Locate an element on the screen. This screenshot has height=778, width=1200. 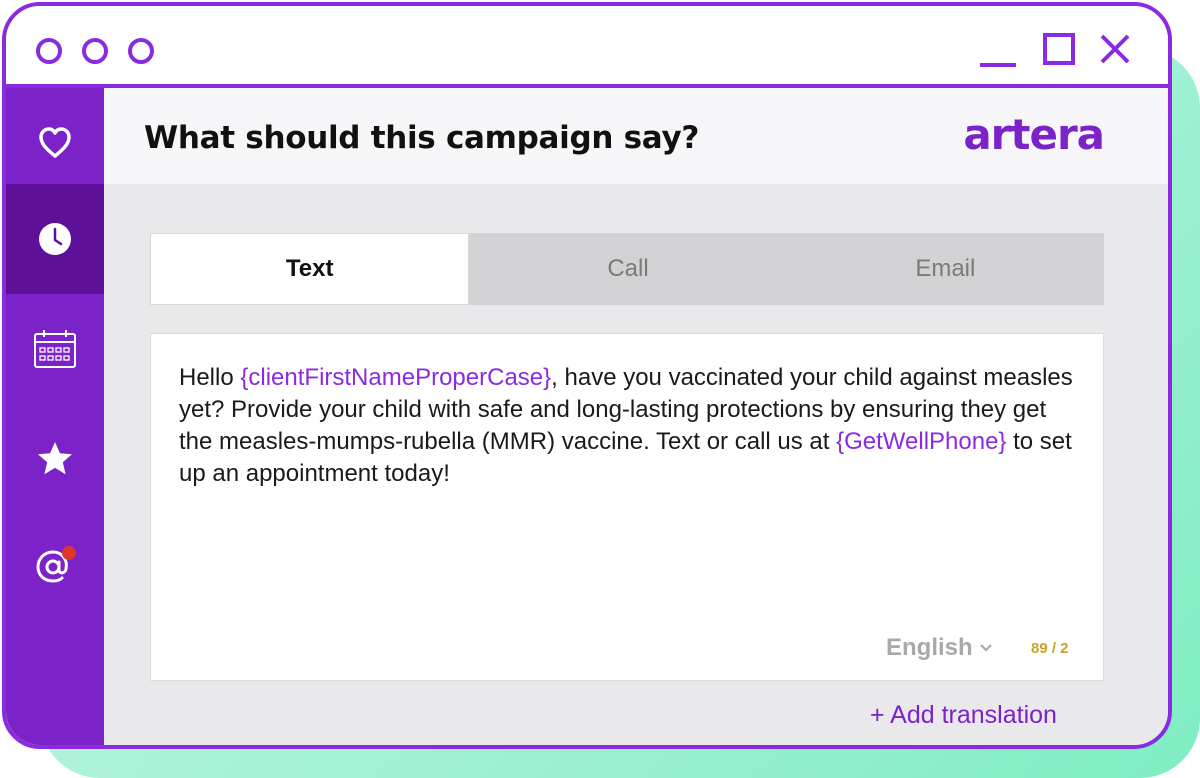
page-header: What should this campaign say? artera is located at coordinates (636, 136).